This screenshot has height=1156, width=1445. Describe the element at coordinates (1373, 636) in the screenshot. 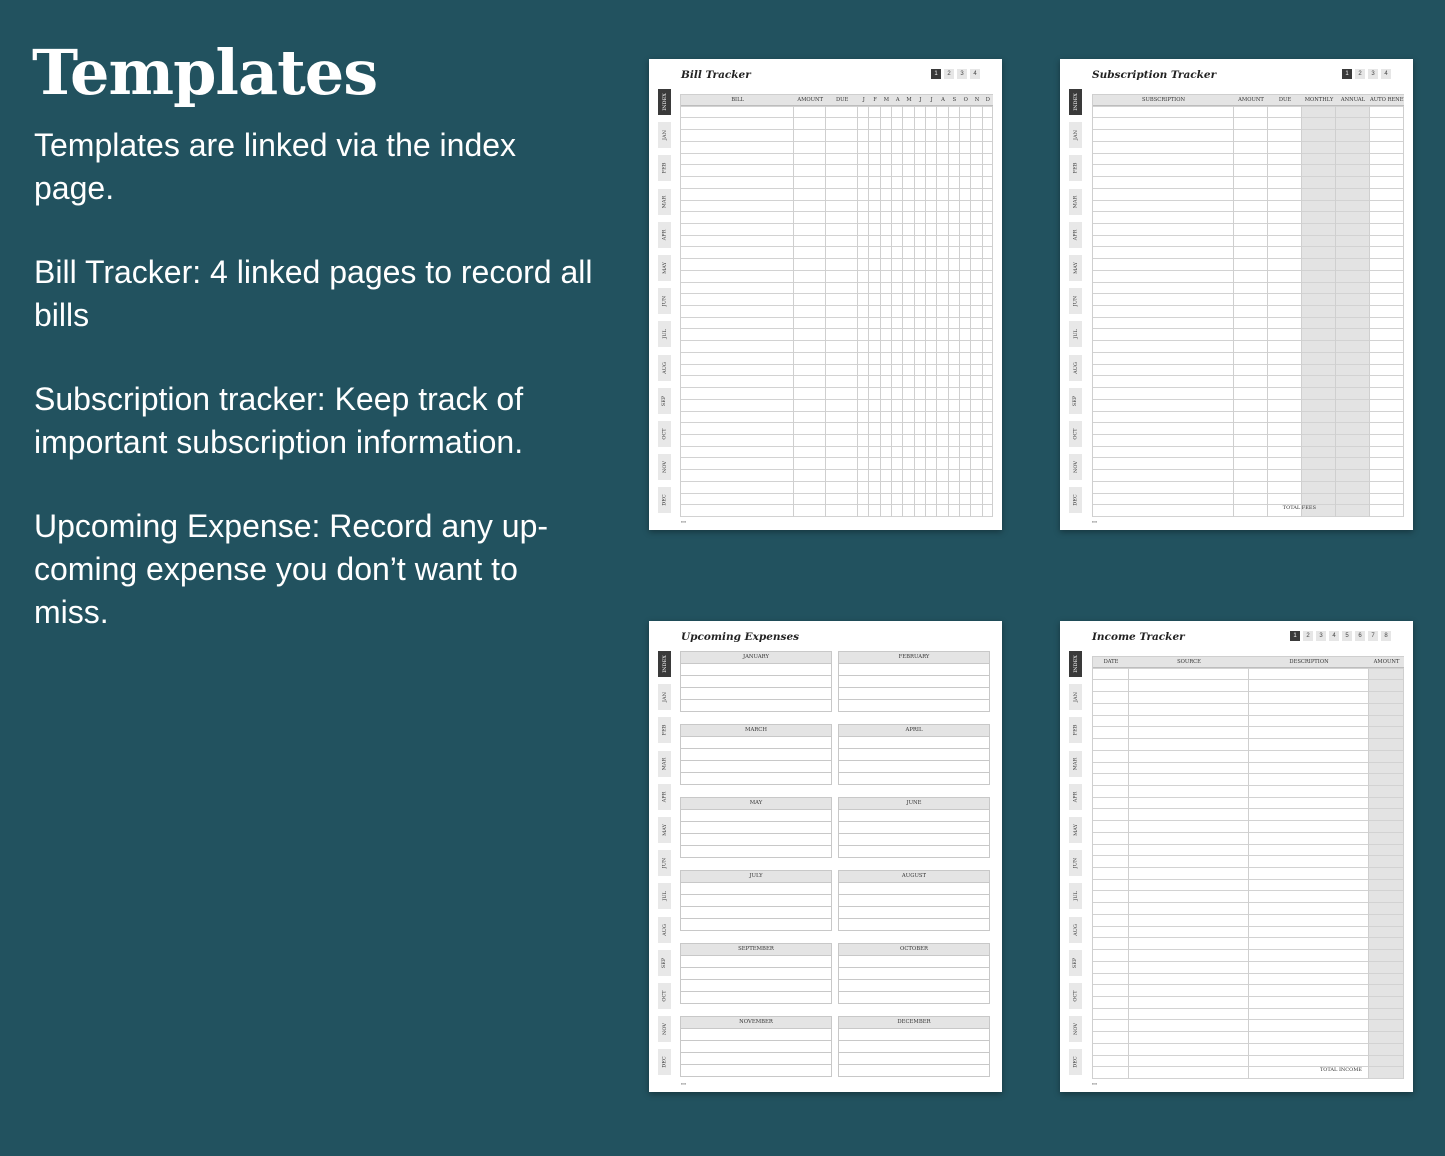

I see `page-number-7: 7` at that location.